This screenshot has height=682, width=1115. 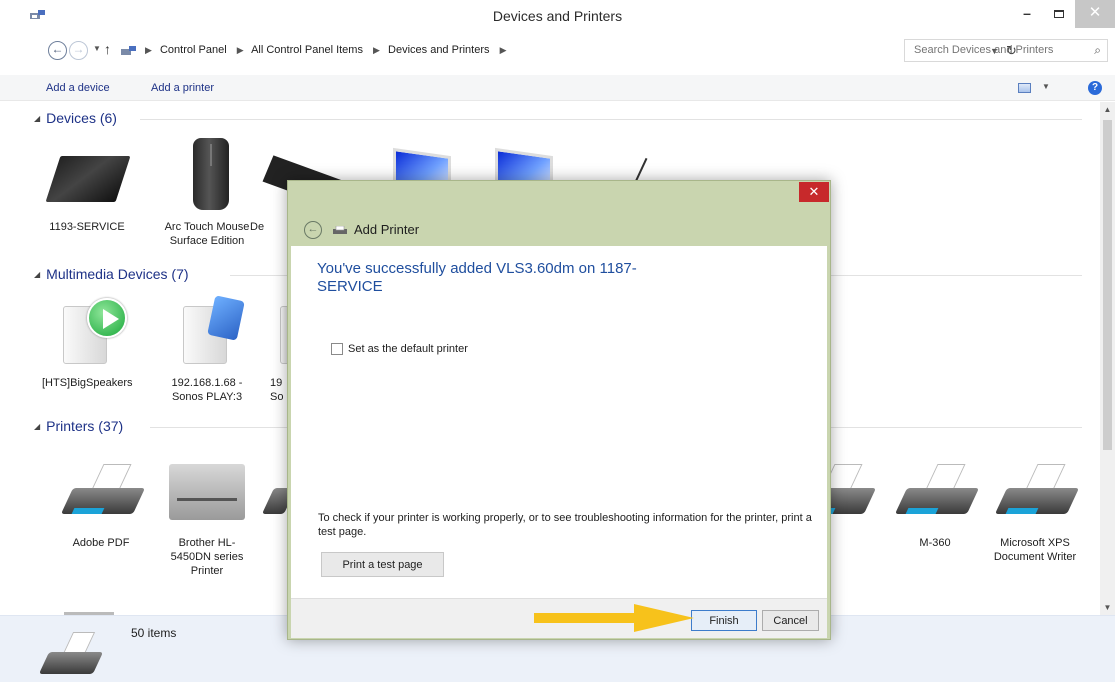 I want to click on vertical-scrollbar: ▲ ▼, so click(x=1107, y=358).